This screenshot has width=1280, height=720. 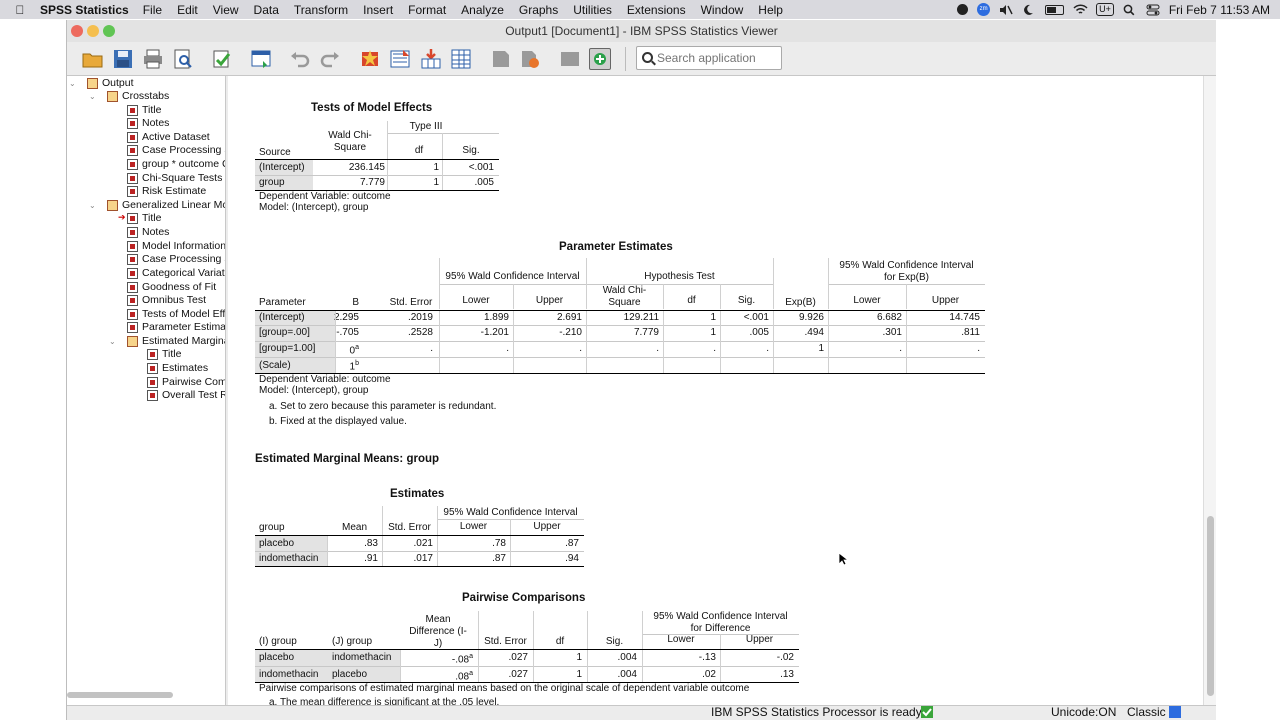 I want to click on table-cell: 236.145, so click(x=366, y=167).